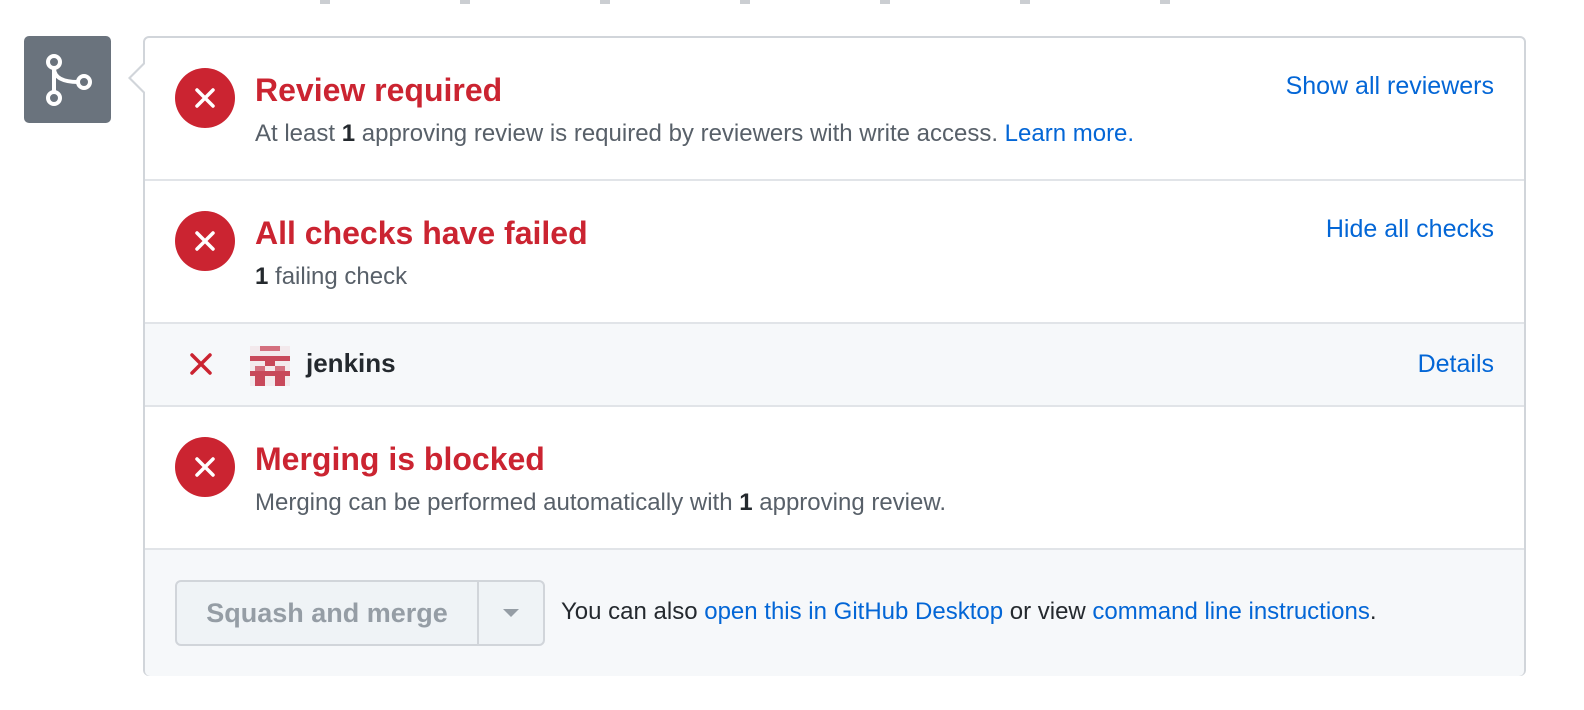  Describe the element at coordinates (338, 276) in the screenshot. I see `checks-desc-suffix: failing check` at that location.